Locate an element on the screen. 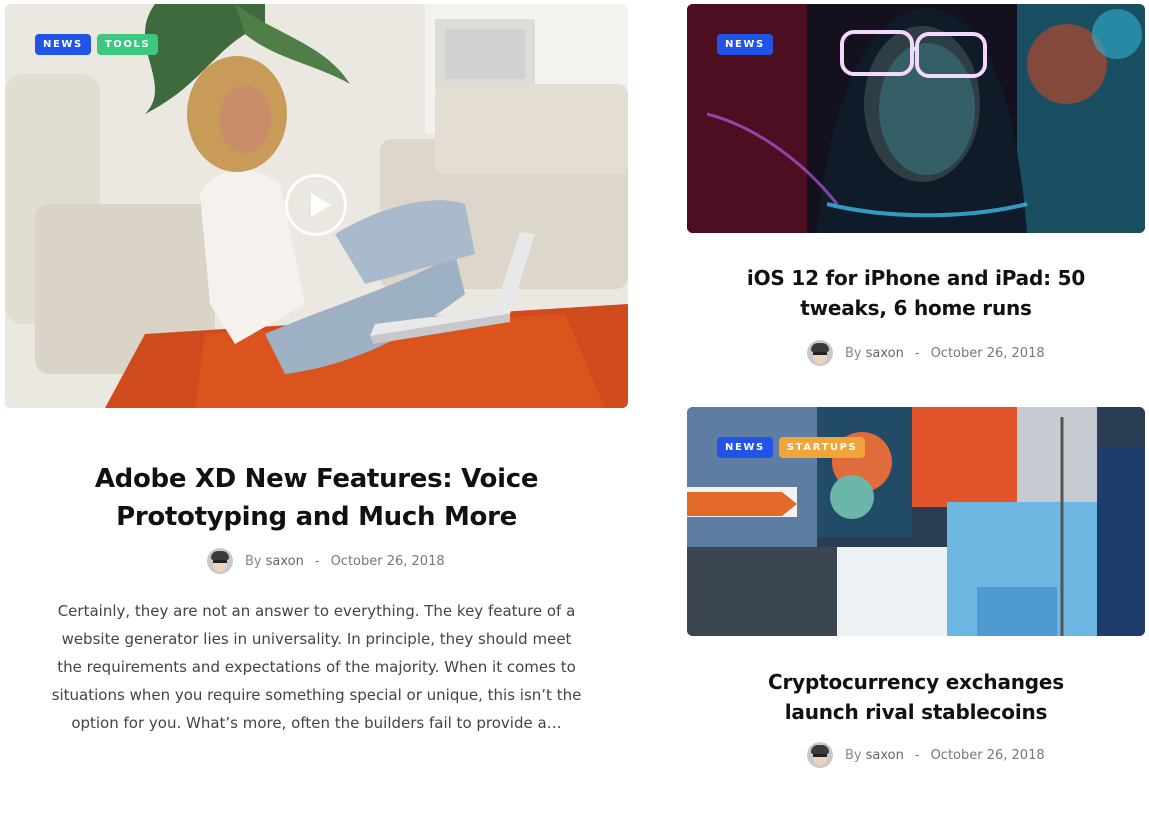  post-tags: NEWS is located at coordinates (745, 44).